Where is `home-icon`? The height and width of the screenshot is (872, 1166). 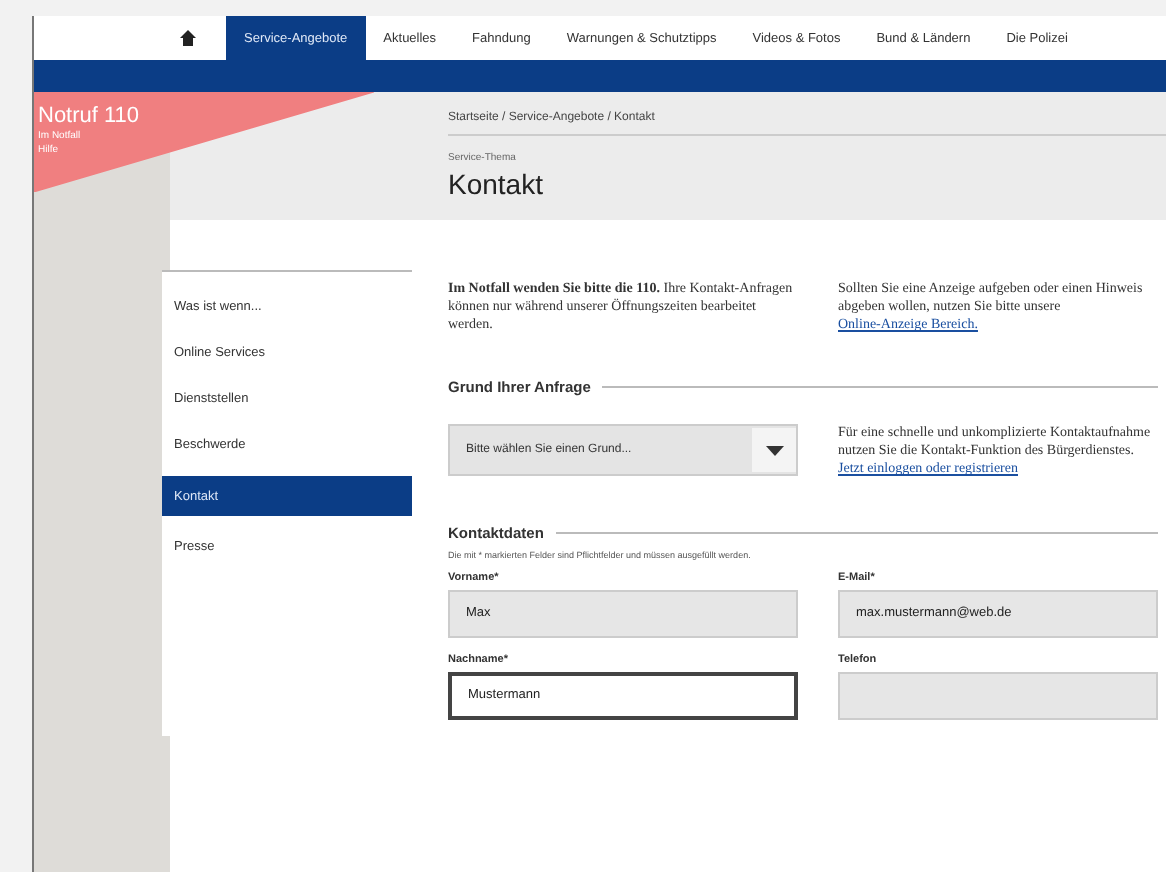 home-icon is located at coordinates (188, 38).